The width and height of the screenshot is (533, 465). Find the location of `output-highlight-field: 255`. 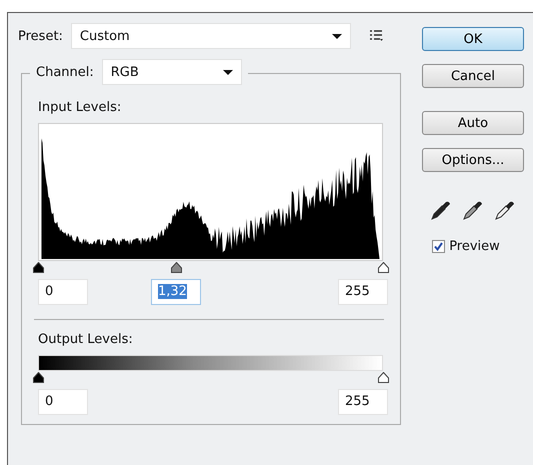

output-highlight-field: 255 is located at coordinates (363, 402).